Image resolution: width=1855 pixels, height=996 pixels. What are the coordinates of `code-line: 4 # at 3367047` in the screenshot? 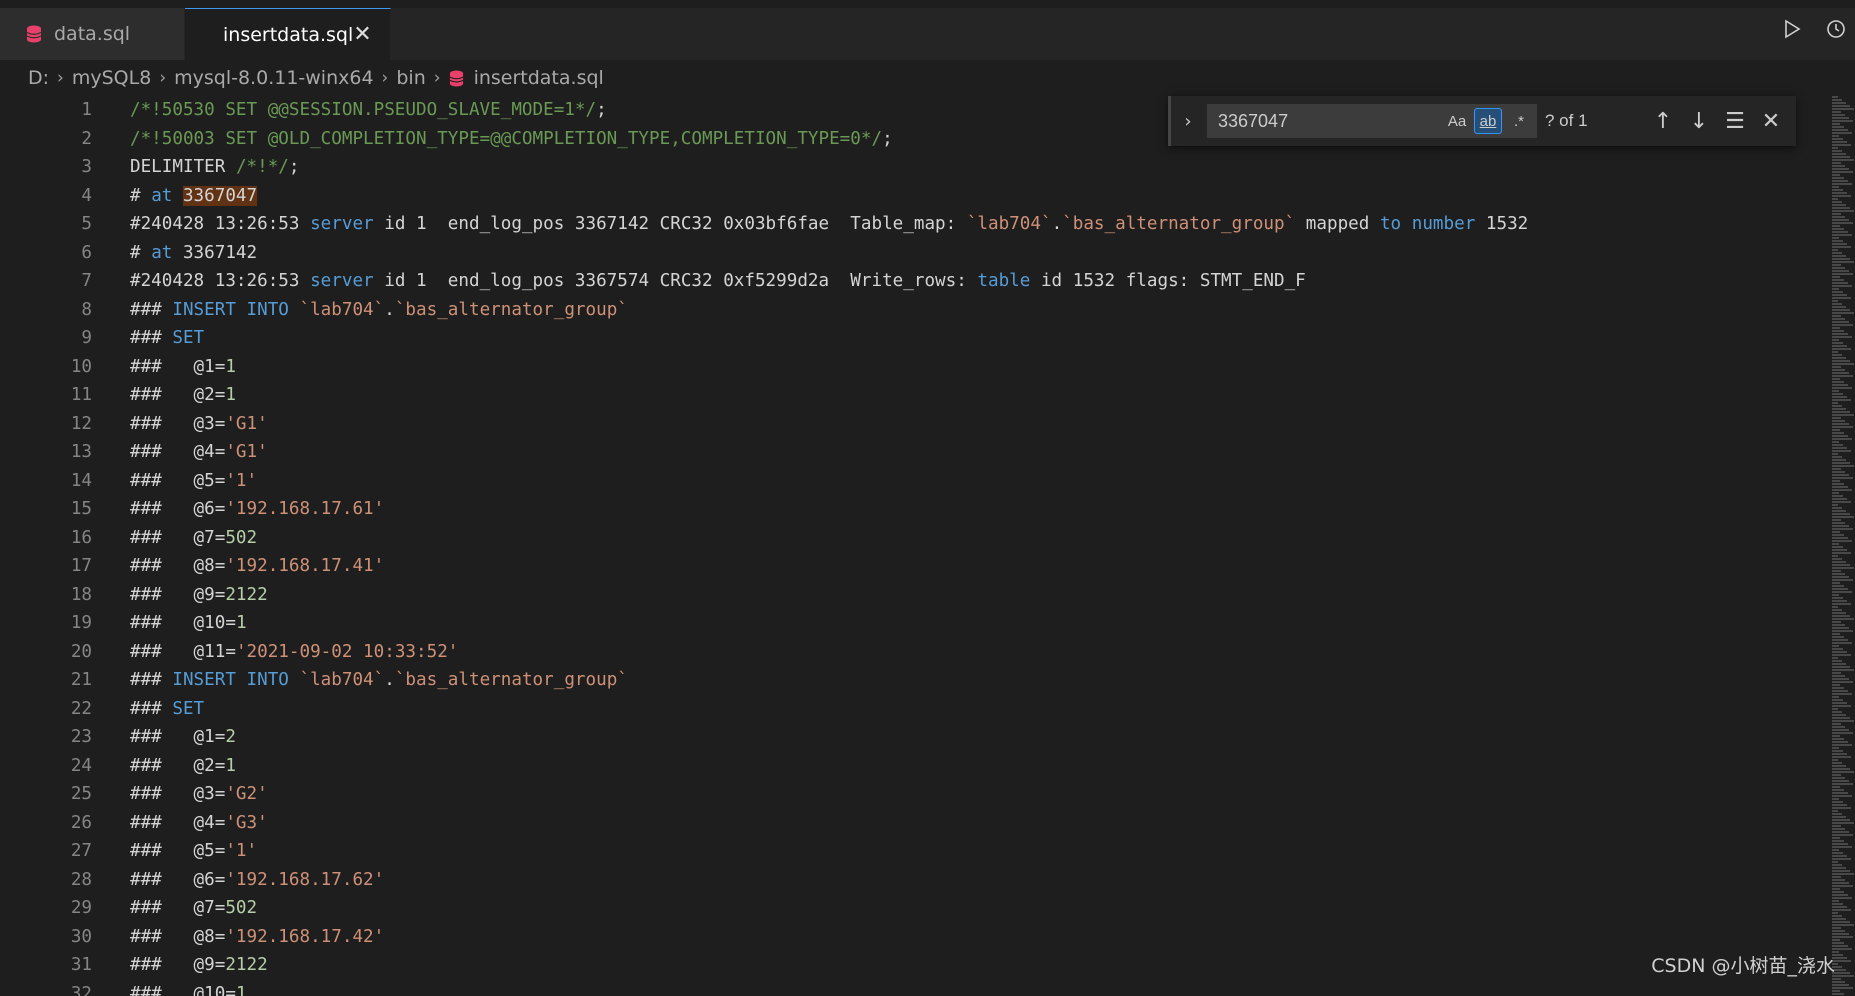 It's located at (905, 196).